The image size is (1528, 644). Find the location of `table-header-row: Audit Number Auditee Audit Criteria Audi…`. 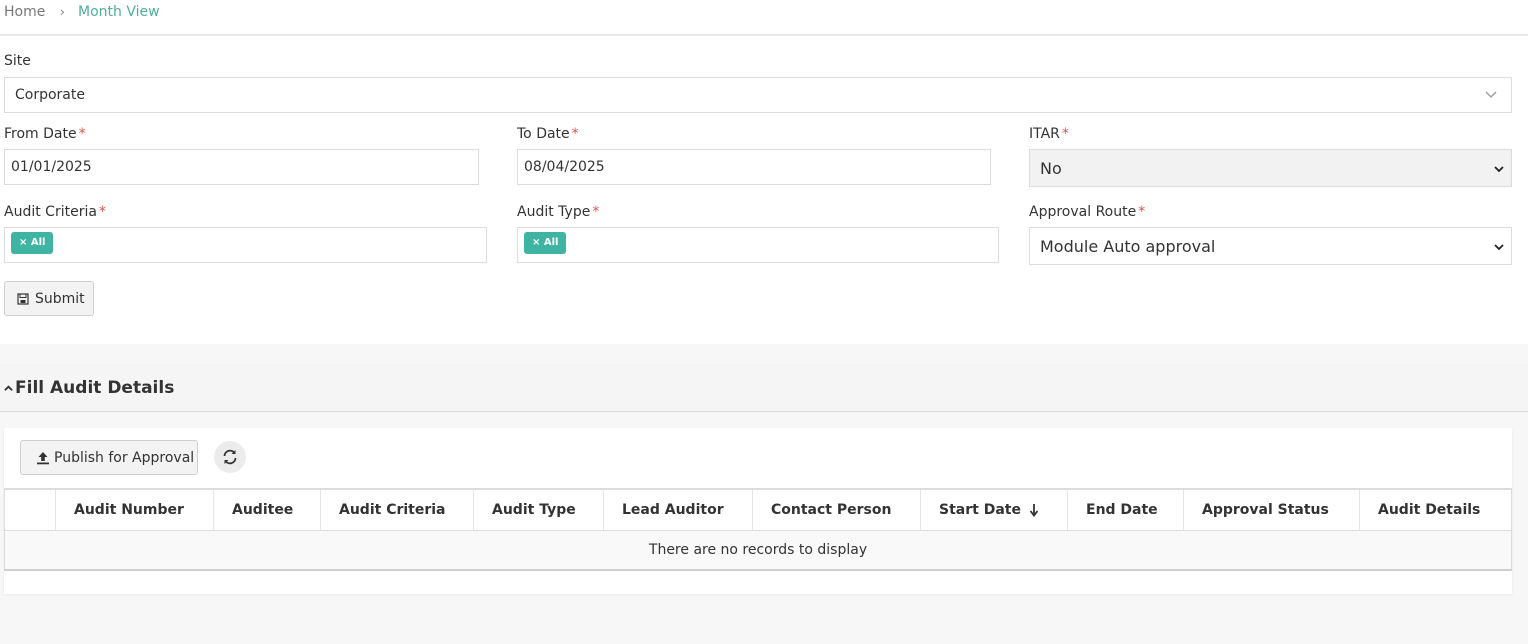

table-header-row: Audit Number Auditee Audit Criteria Audi… is located at coordinates (758, 509).